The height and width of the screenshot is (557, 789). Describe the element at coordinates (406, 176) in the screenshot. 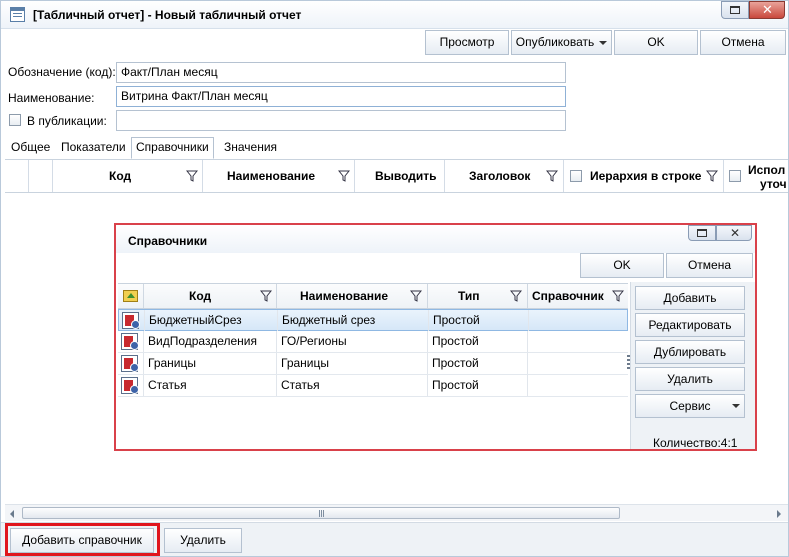

I see `column-output-label: Выводить` at that location.